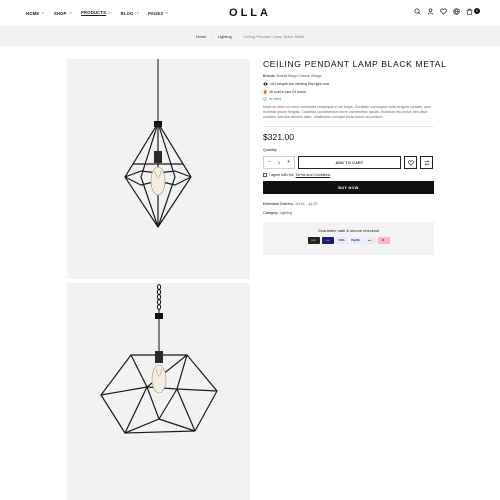 The image size is (500, 500). Describe the element at coordinates (300, 84) in the screenshot. I see `viewing-text: 104 people are viewing this right now` at that location.